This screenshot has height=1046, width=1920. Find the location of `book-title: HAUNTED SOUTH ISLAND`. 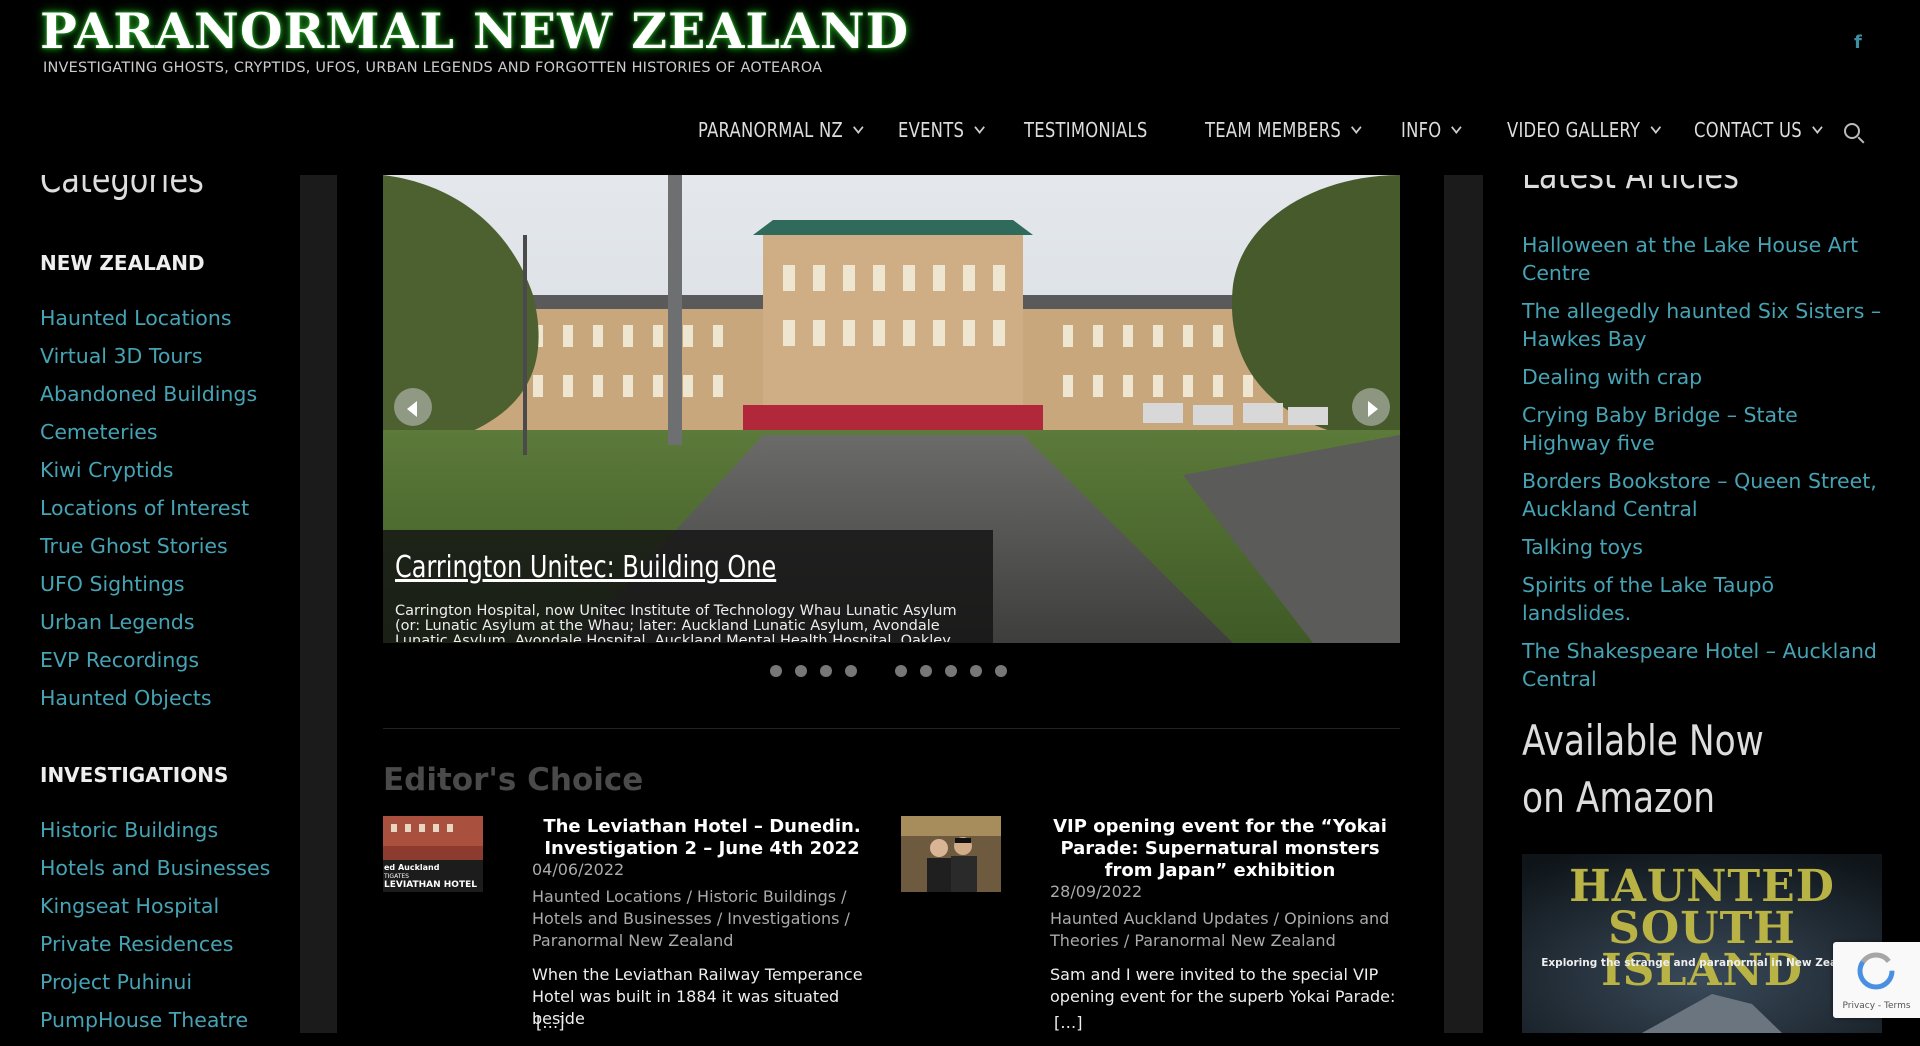

book-title: HAUNTED SOUTH ISLAND is located at coordinates (1702, 929).